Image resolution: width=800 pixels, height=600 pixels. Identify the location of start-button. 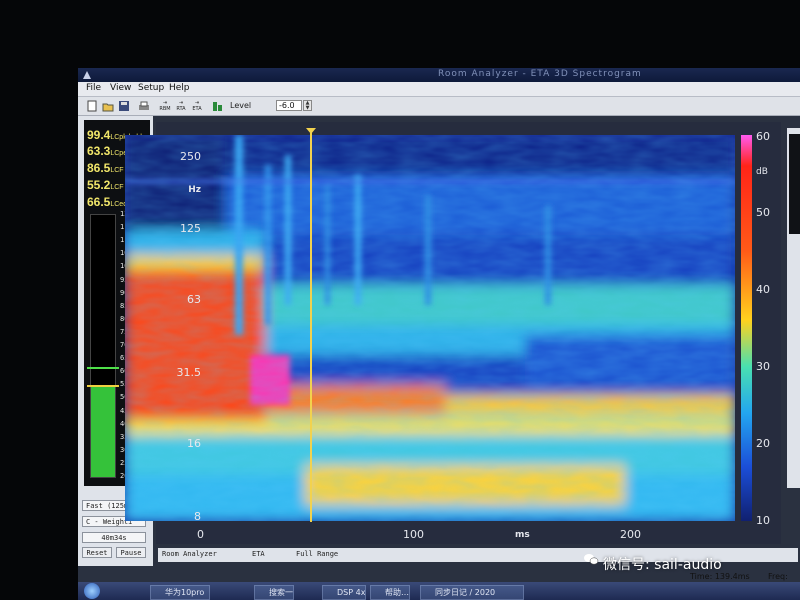
(92, 591).